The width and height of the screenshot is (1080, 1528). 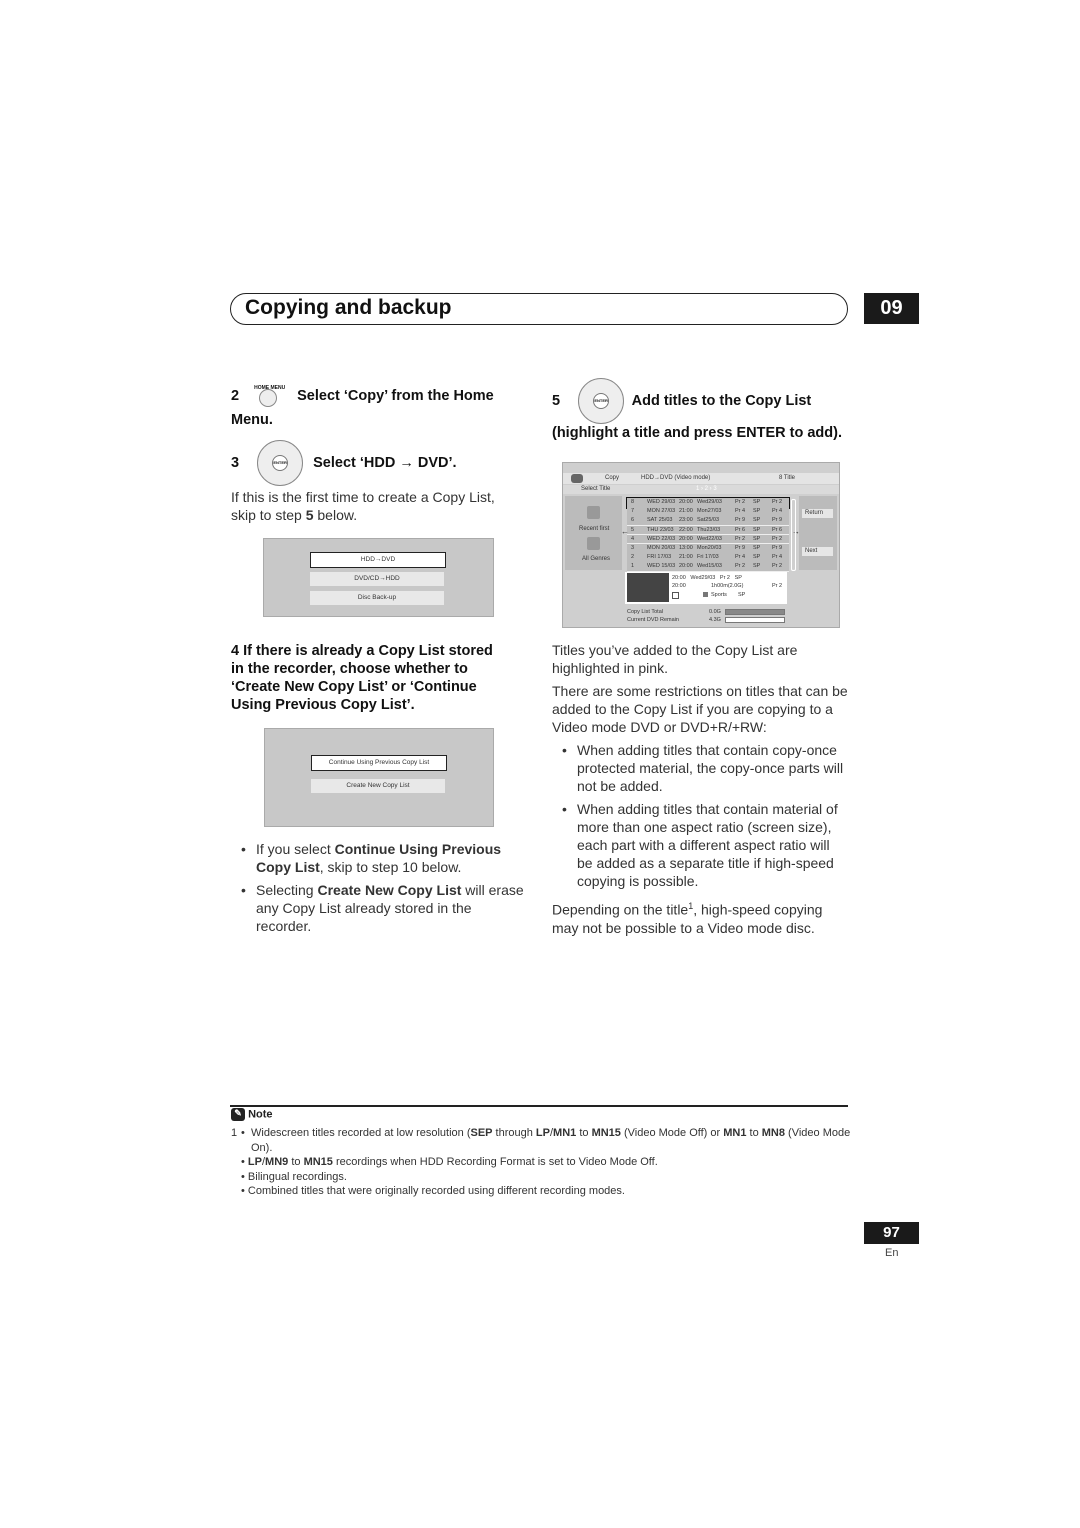 I want to click on menu-item-disc-backup: Disc Back-up, so click(x=377, y=598).